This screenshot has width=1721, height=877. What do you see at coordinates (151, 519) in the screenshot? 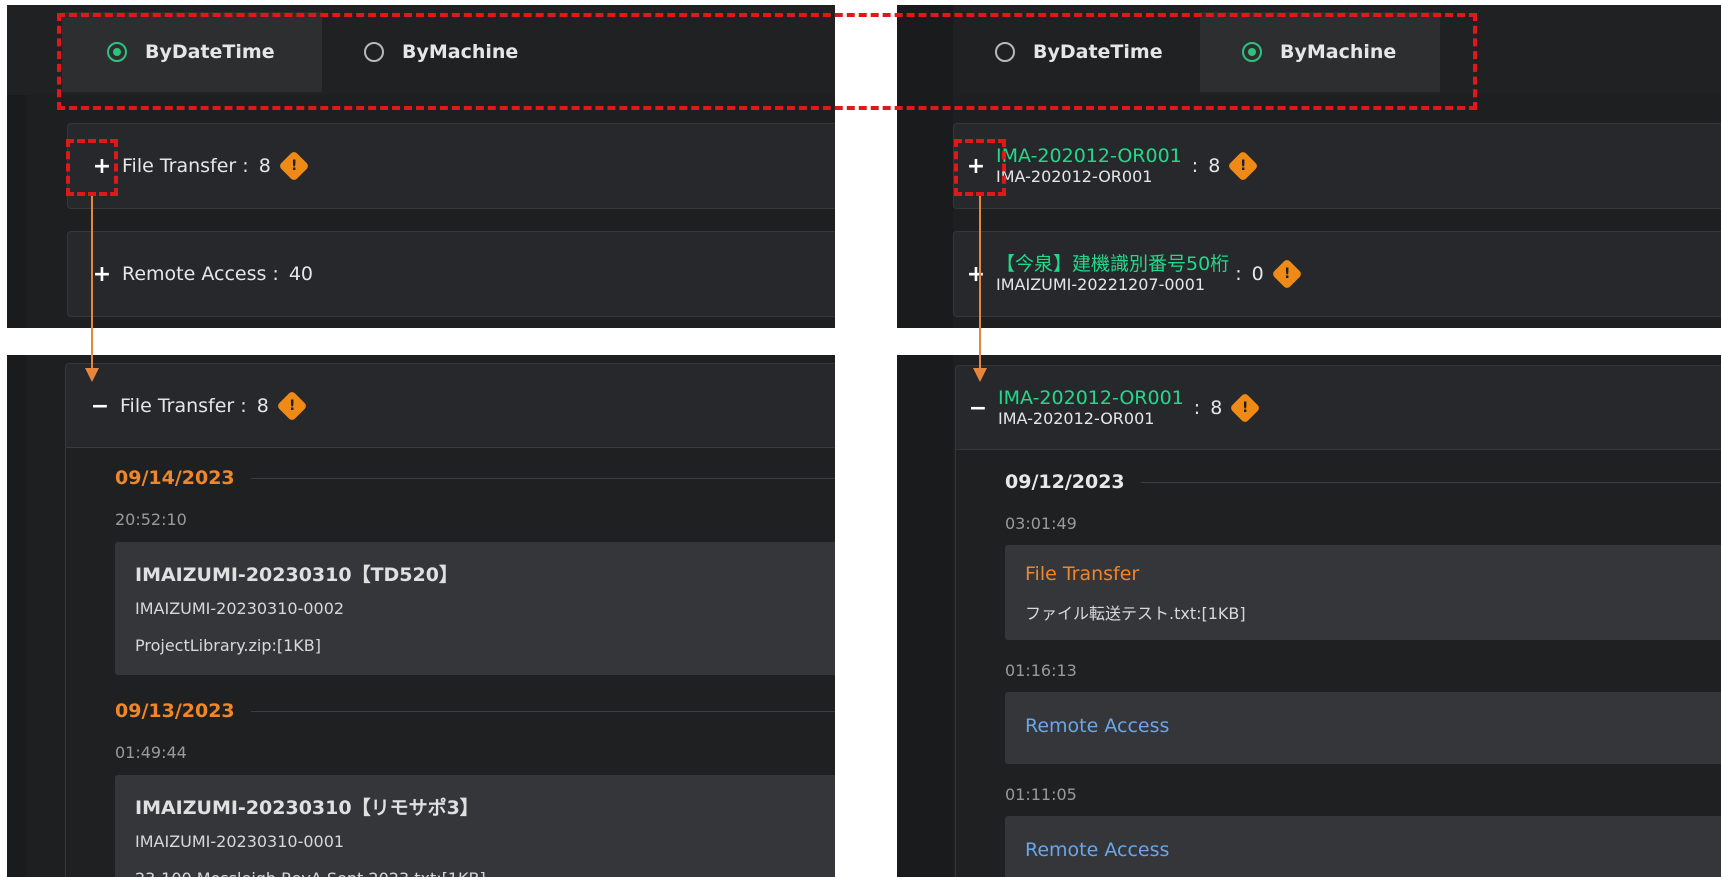
I see `event-time: 20:52:10` at bounding box center [151, 519].